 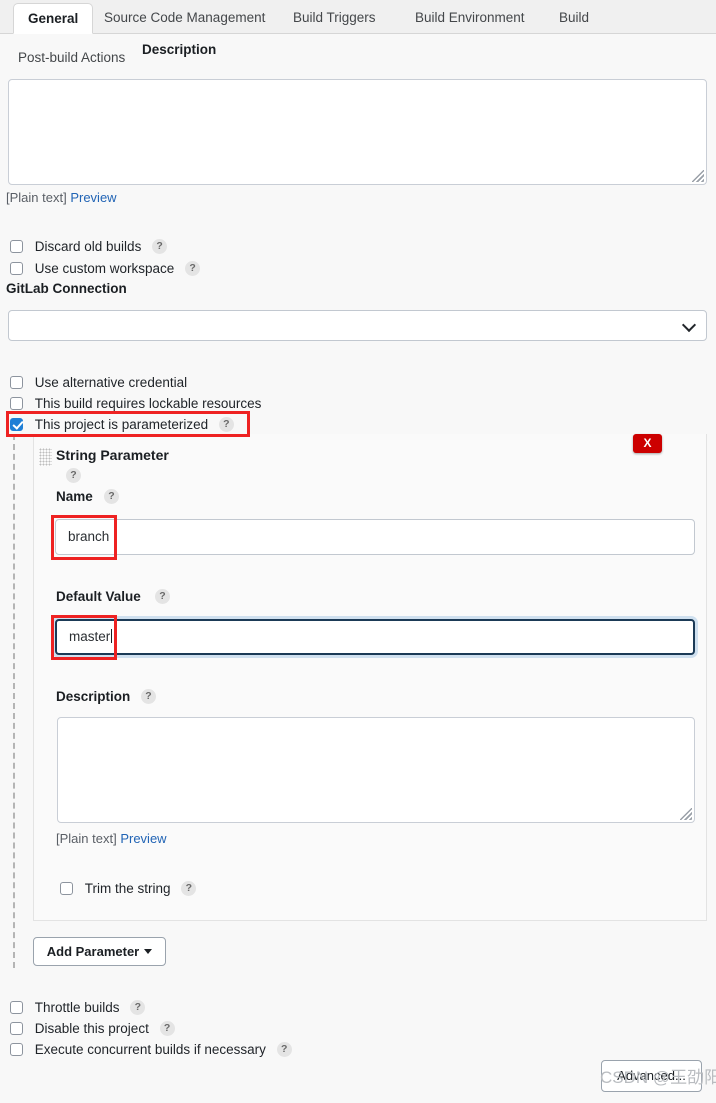 What do you see at coordinates (16, 1007) in the screenshot?
I see `throttle-builds-checkbox` at bounding box center [16, 1007].